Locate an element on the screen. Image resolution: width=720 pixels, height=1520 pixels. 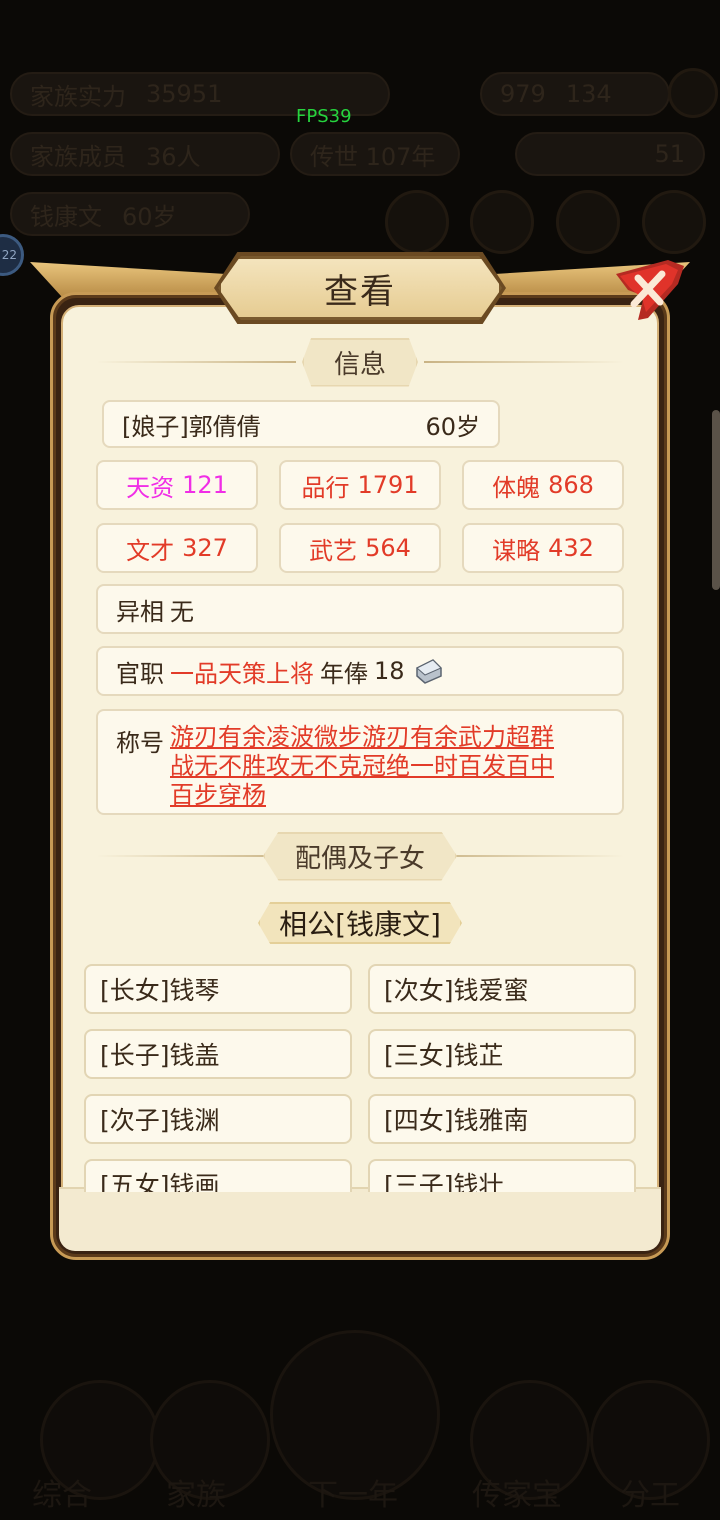
stat-label: 谋略 is located at coordinates (516, 550).